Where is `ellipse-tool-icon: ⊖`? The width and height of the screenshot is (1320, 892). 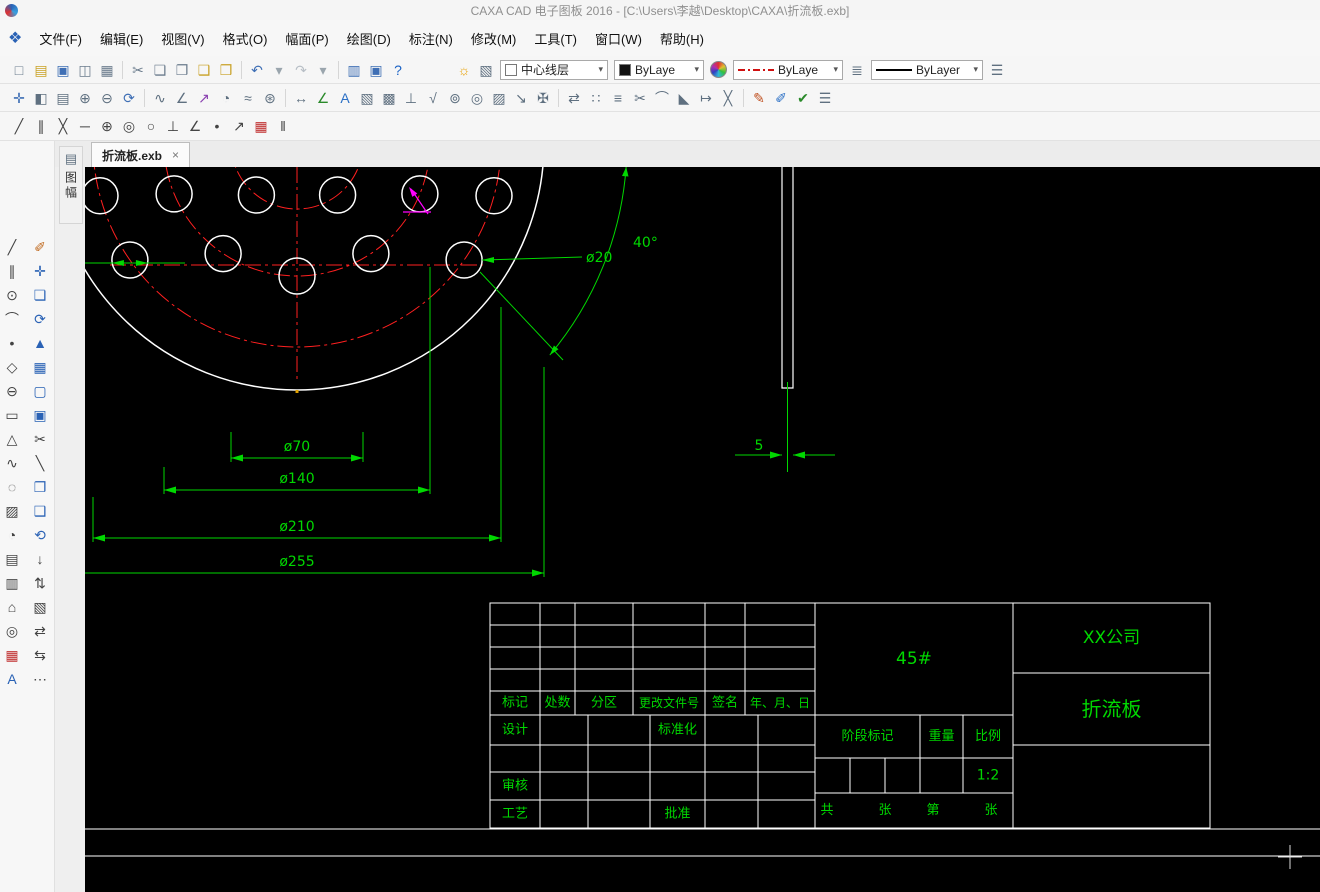 ellipse-tool-icon: ⊖ is located at coordinates (12, 390).